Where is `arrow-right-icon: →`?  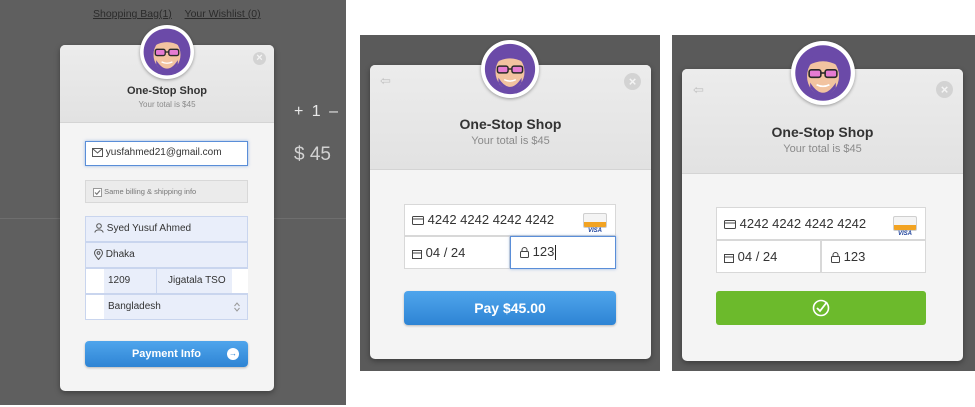
arrow-right-icon: → is located at coordinates (233, 354).